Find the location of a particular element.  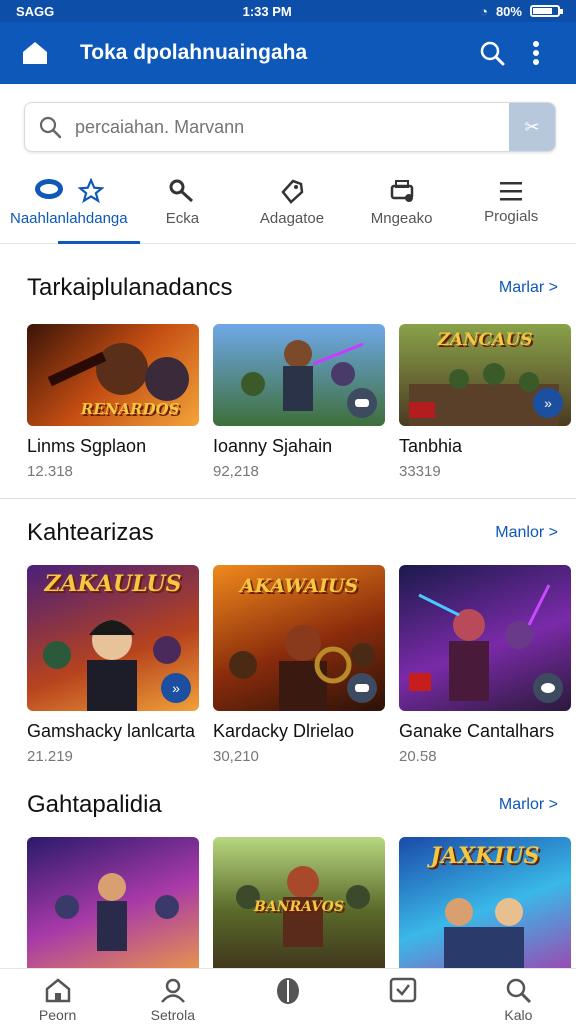

game-card: Ganake Cantalhars 20.58 is located at coordinates (485, 665).